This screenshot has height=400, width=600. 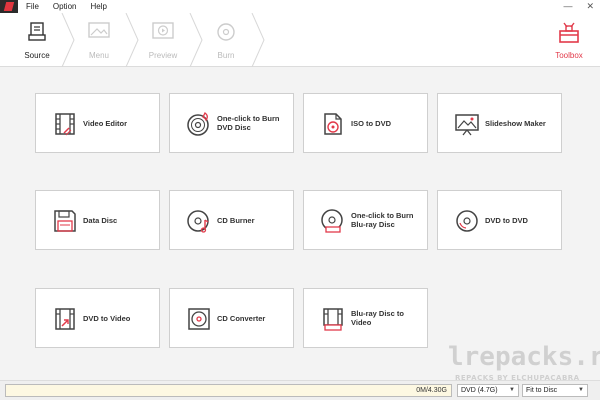 I want to click on tool-video-editor: Video Editor, so click(x=97, y=123).